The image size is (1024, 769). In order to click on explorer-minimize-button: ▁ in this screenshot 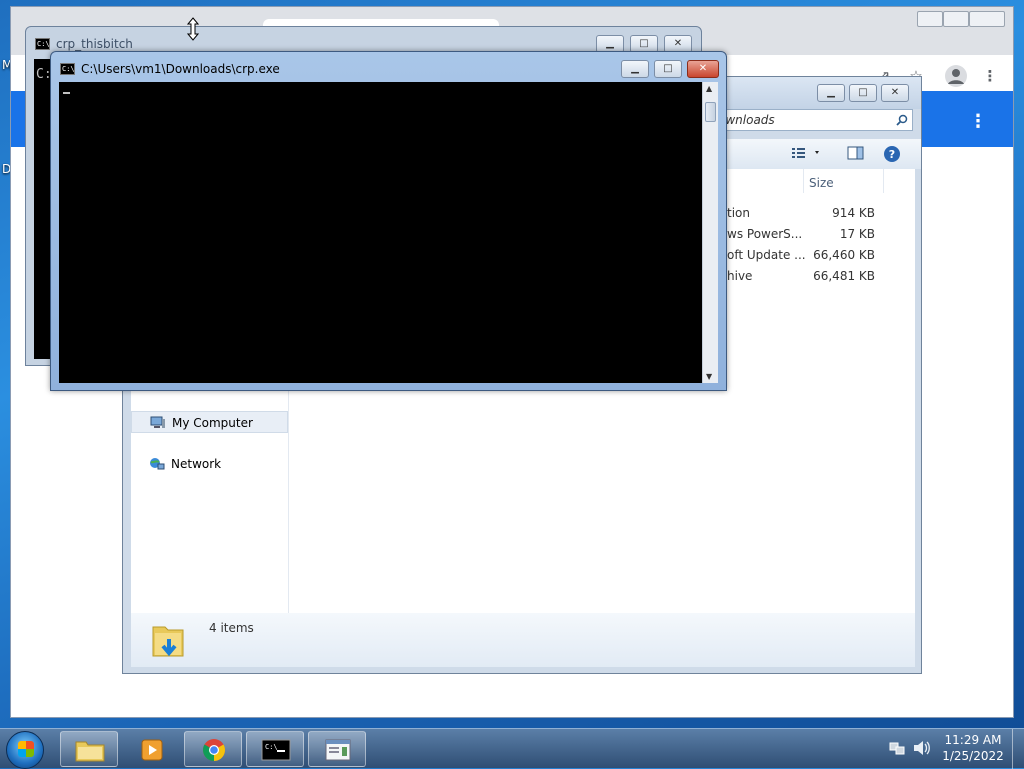, I will do `click(831, 93)`.